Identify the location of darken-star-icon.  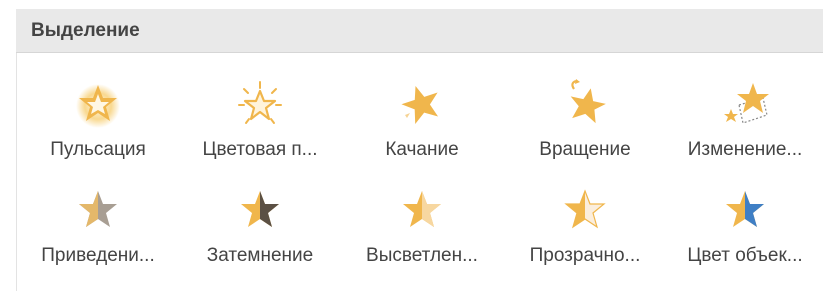
(260, 211).